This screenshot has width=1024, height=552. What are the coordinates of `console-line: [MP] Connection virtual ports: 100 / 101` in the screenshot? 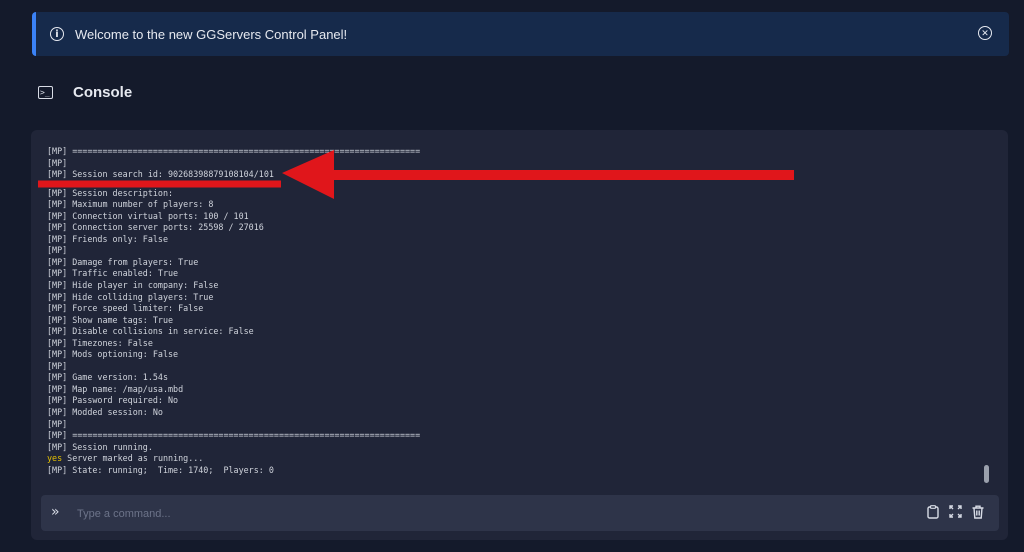 It's located at (148, 215).